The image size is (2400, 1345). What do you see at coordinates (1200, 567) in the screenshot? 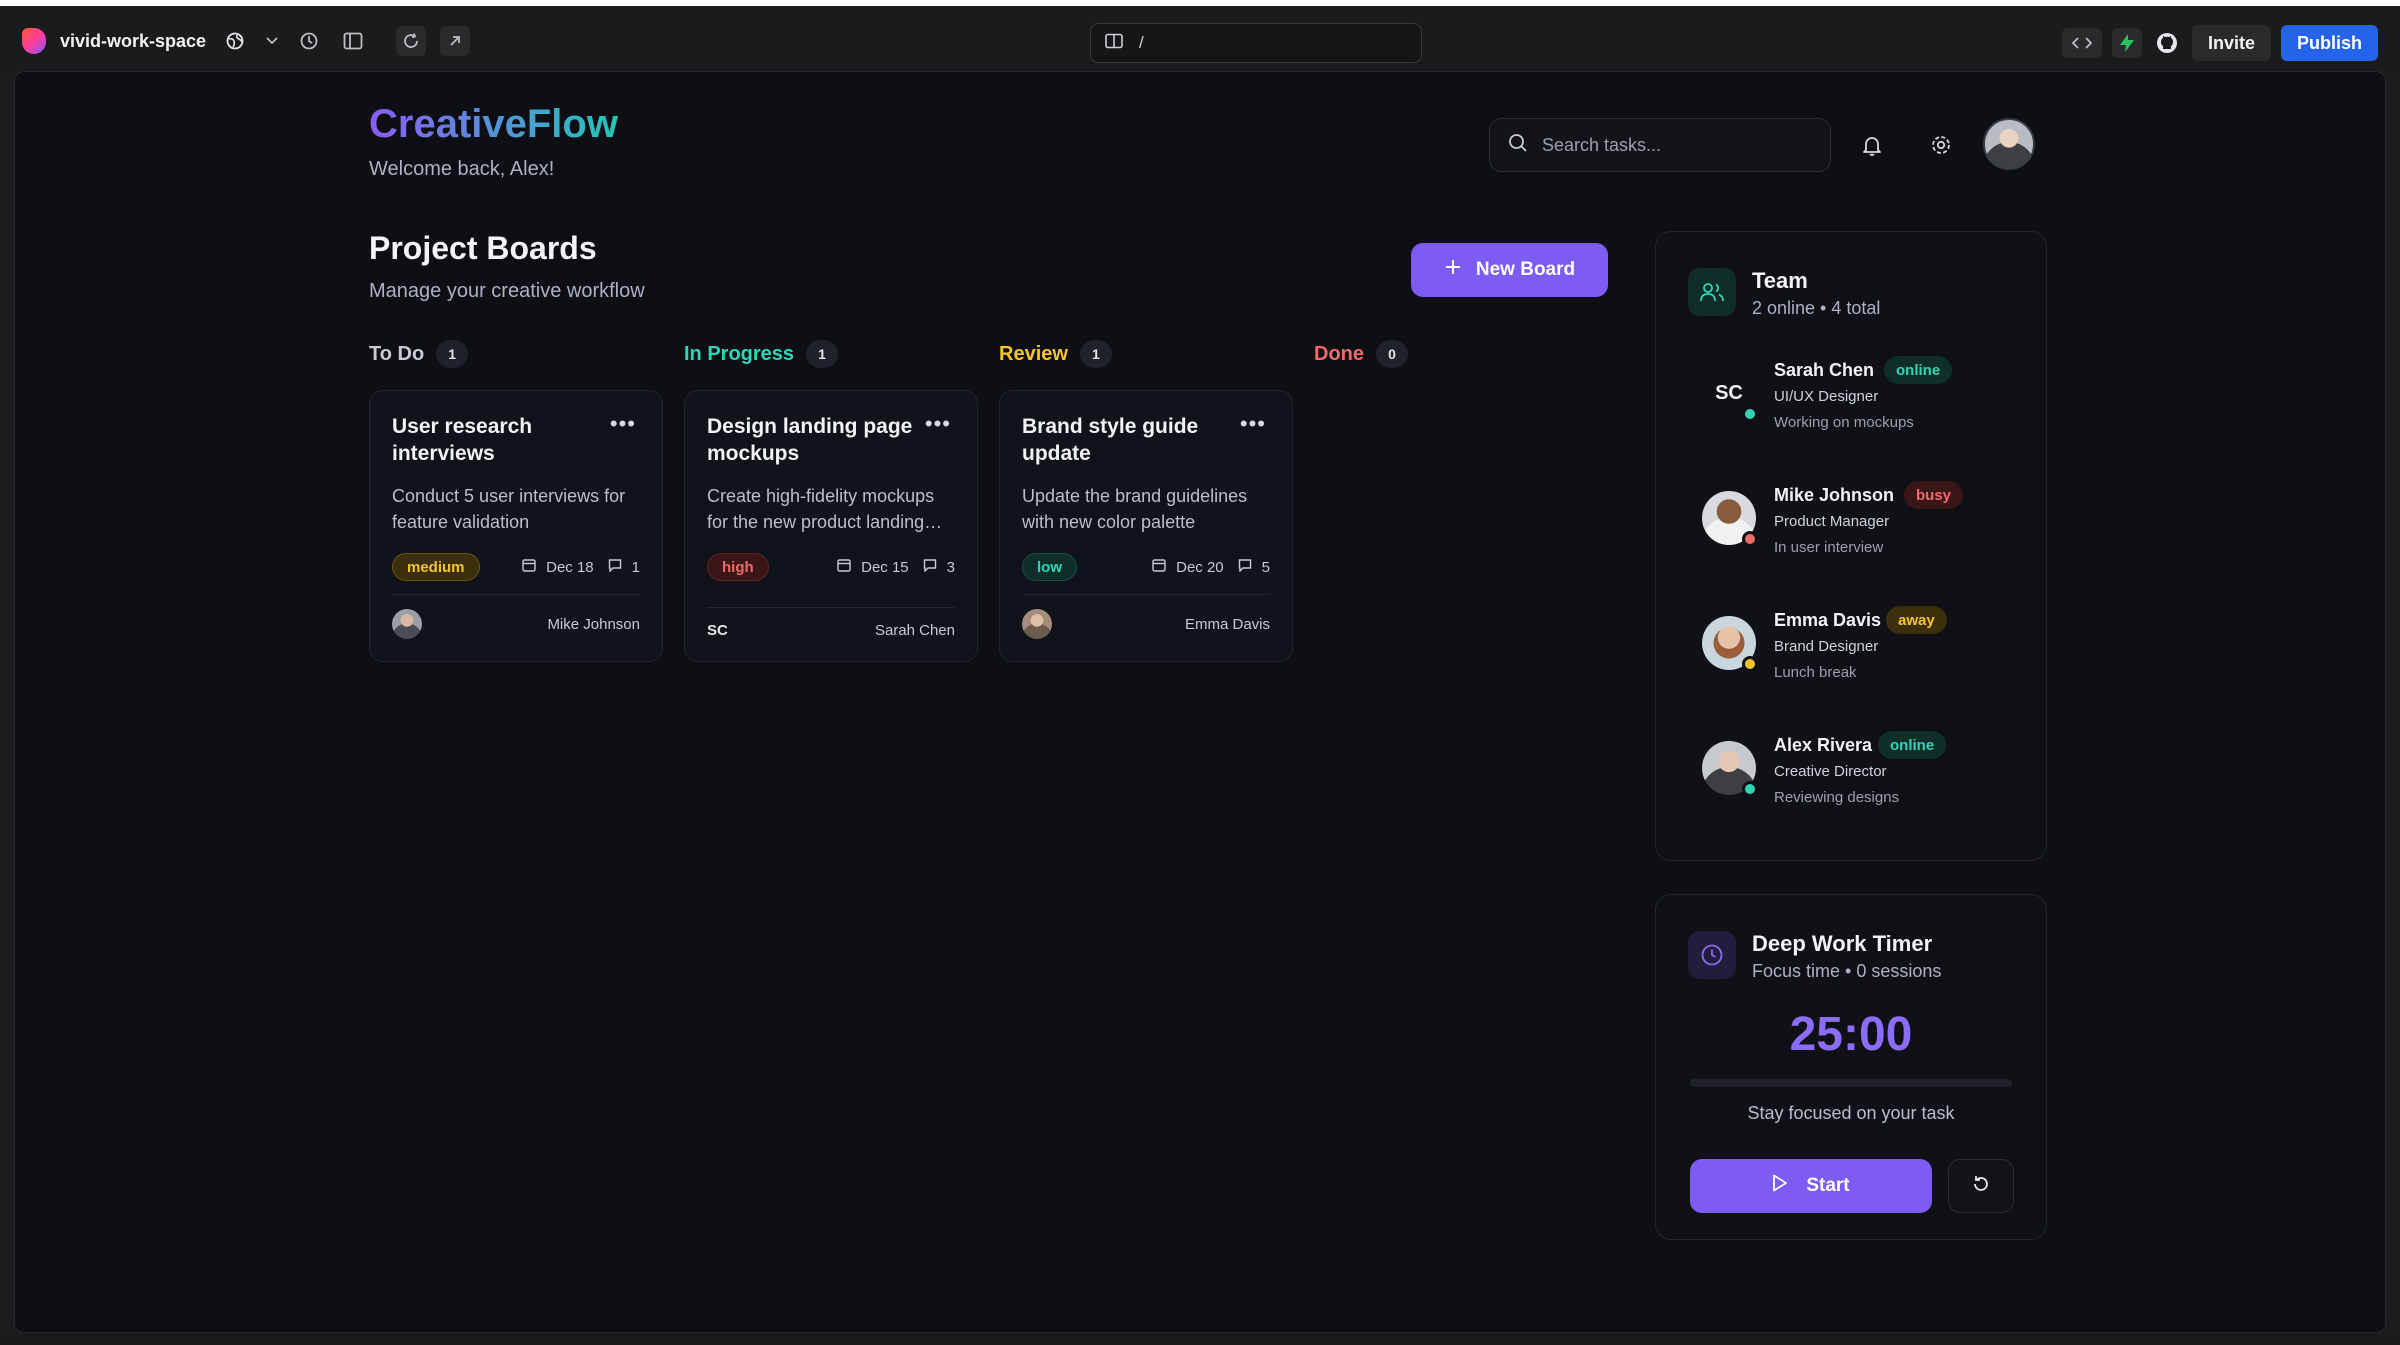
I see `due-date: Dec 20` at bounding box center [1200, 567].